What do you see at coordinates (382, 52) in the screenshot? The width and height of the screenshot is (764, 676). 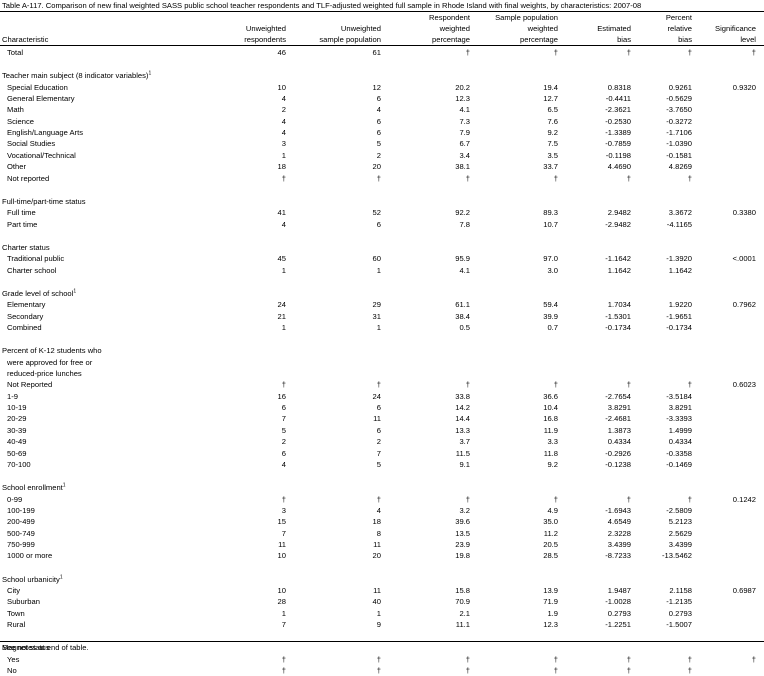 I see `table-row: Total 46 61 † † † † †` at bounding box center [382, 52].